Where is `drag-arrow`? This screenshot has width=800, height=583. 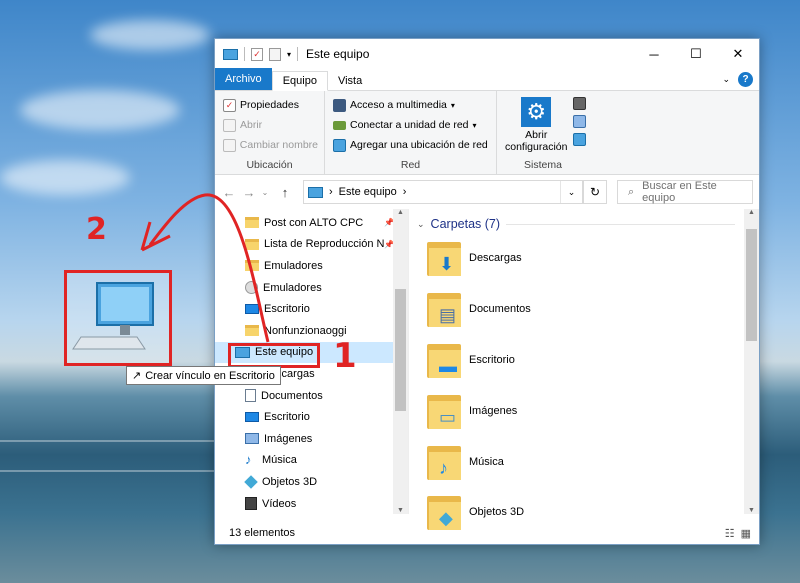
drag-arrow is located at coordinates (205, 268).